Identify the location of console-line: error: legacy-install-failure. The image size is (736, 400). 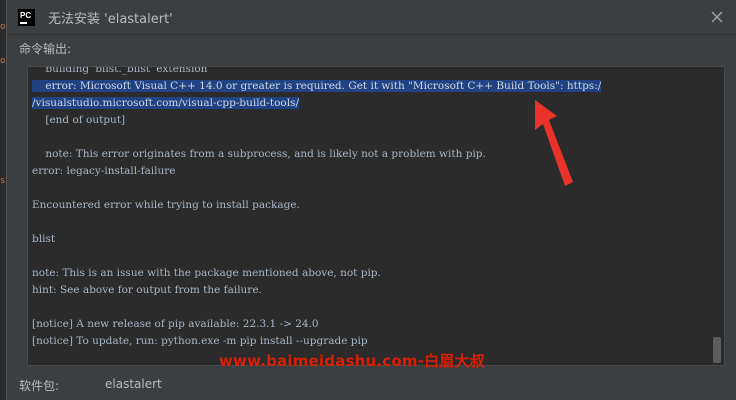
(104, 171).